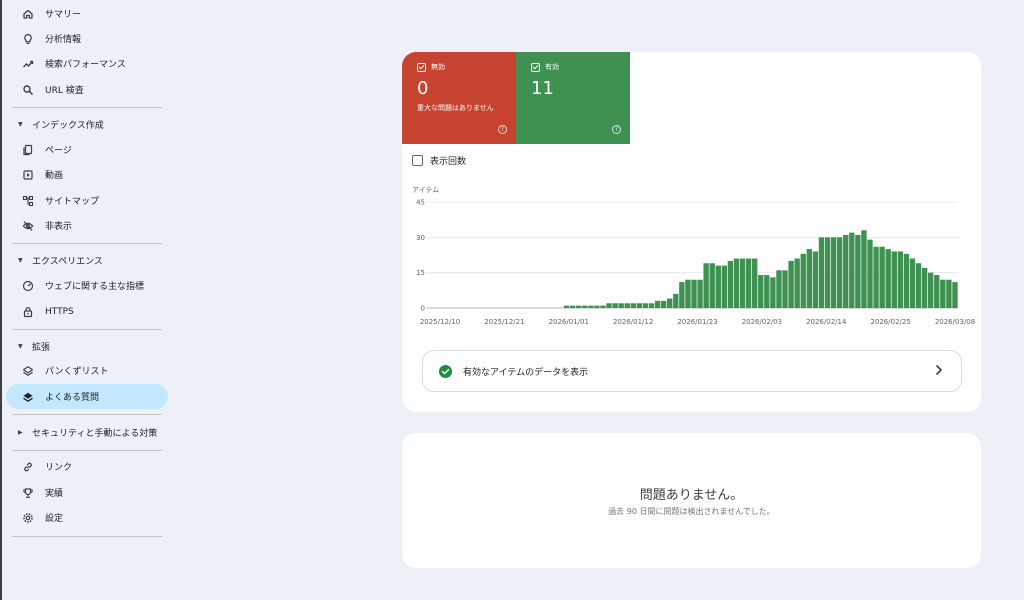 Image resolution: width=1024 pixels, height=600 pixels. What do you see at coordinates (87, 89) in the screenshot?
I see `sidebar-item: URL 検査` at bounding box center [87, 89].